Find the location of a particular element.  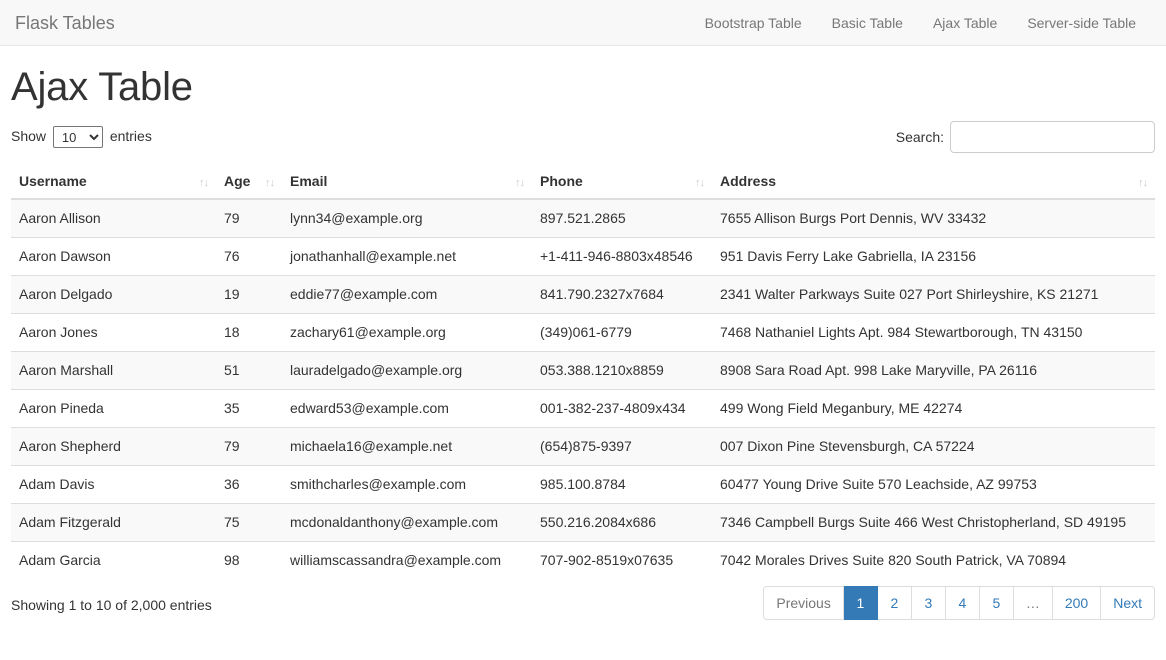

column-header-inner: Email ↑↓ is located at coordinates (407, 181).